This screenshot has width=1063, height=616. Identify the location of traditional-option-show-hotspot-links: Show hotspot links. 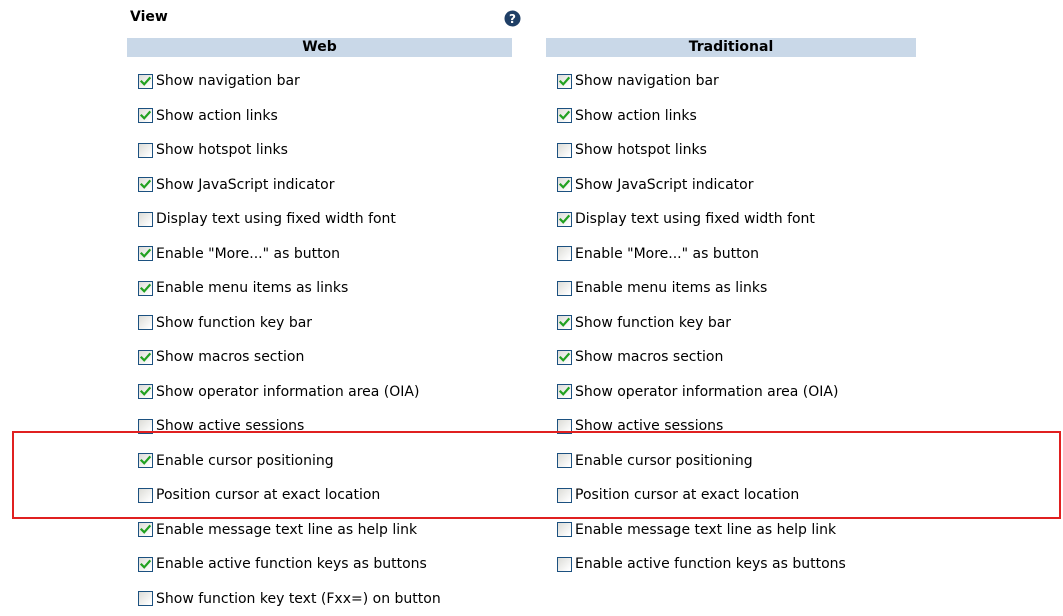
(757, 150).